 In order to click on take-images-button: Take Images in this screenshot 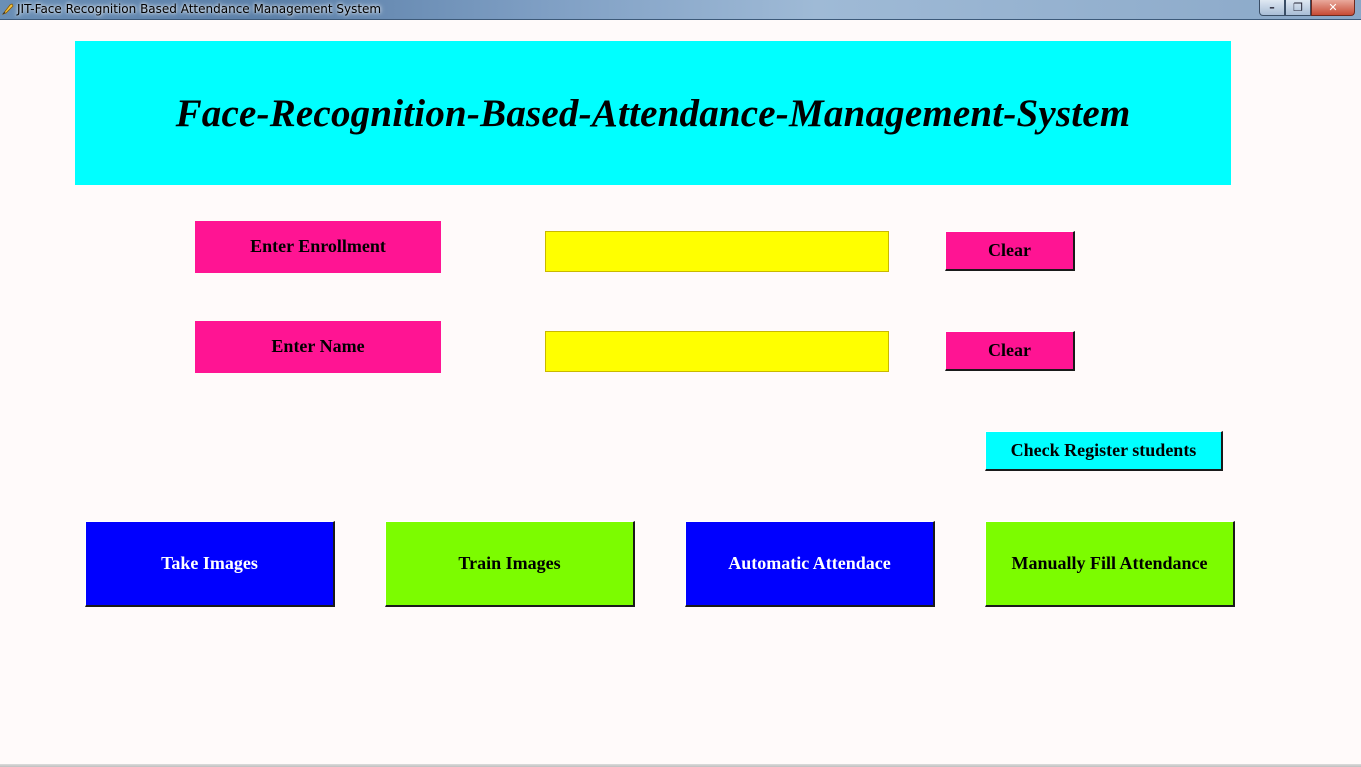, I will do `click(210, 564)`.